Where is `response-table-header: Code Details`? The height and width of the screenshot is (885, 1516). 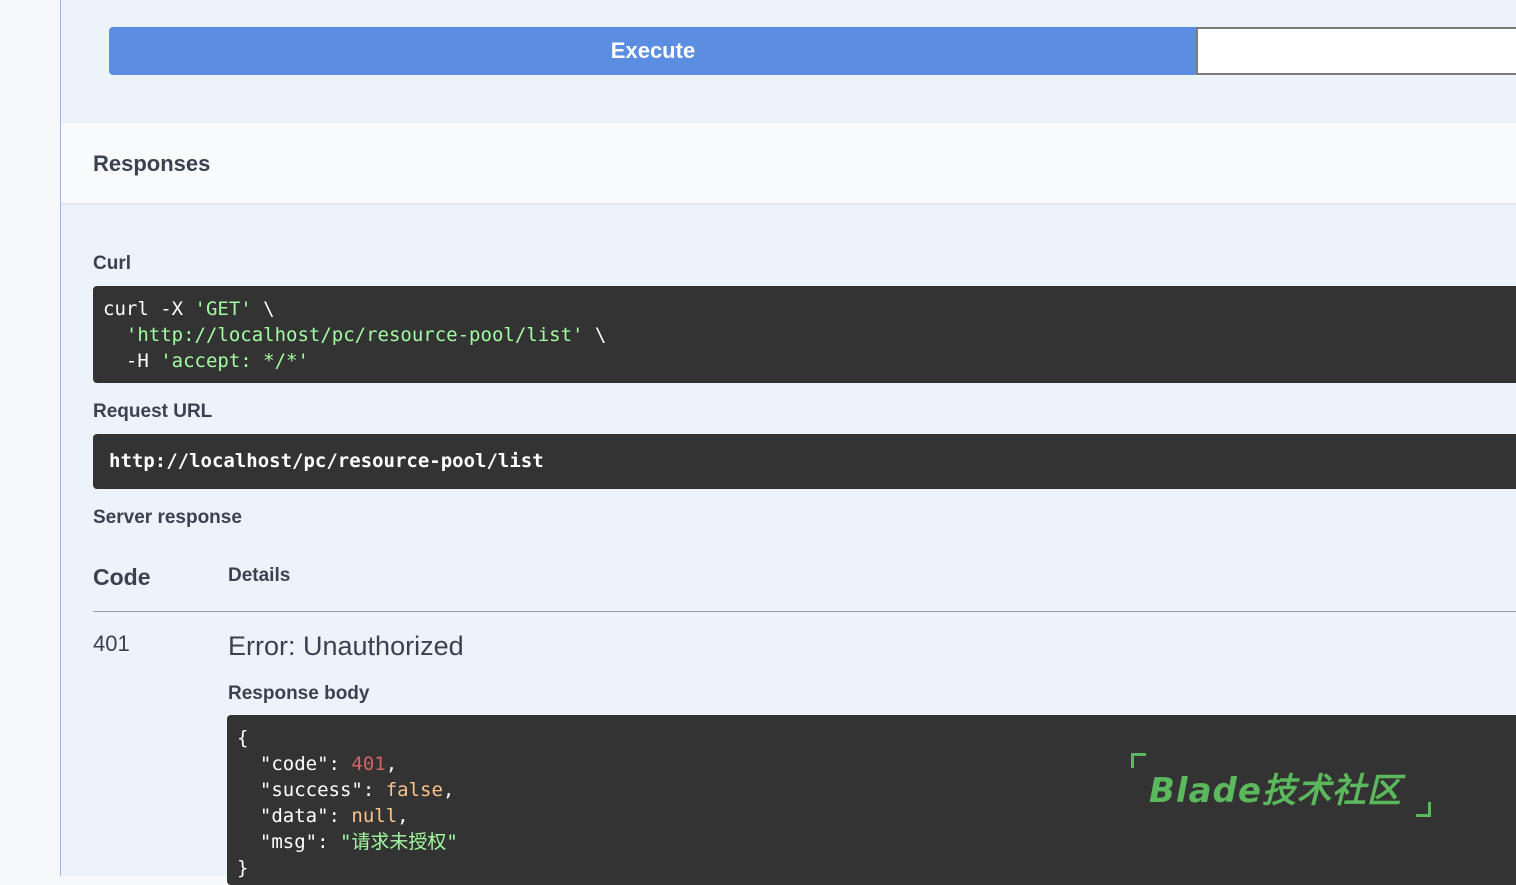 response-table-header: Code Details is located at coordinates (804, 586).